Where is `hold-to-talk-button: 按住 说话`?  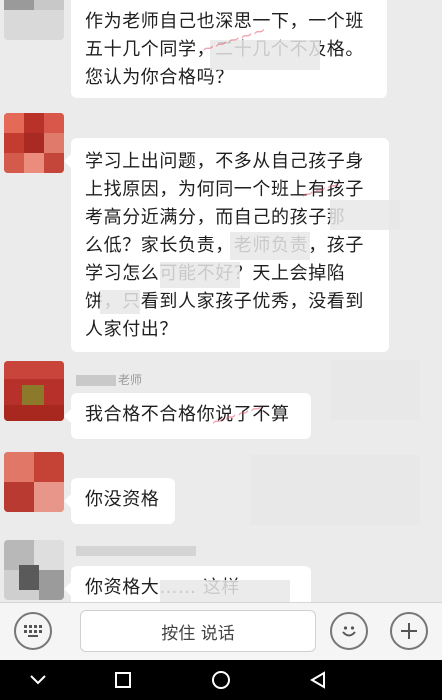 hold-to-talk-button: 按住 说话 is located at coordinates (198, 631).